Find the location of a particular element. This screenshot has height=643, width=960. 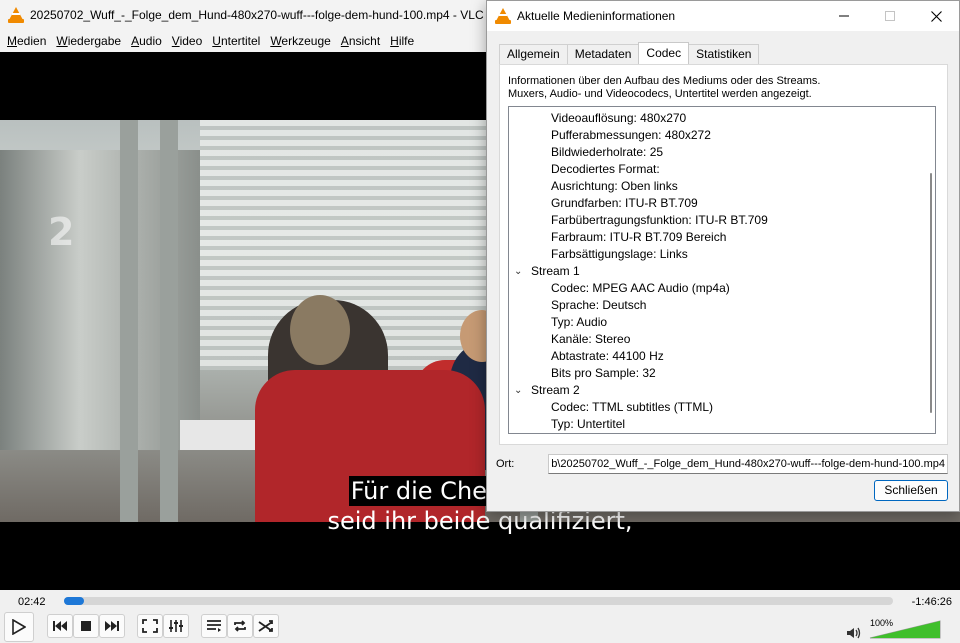

loop-button is located at coordinates (240, 626).